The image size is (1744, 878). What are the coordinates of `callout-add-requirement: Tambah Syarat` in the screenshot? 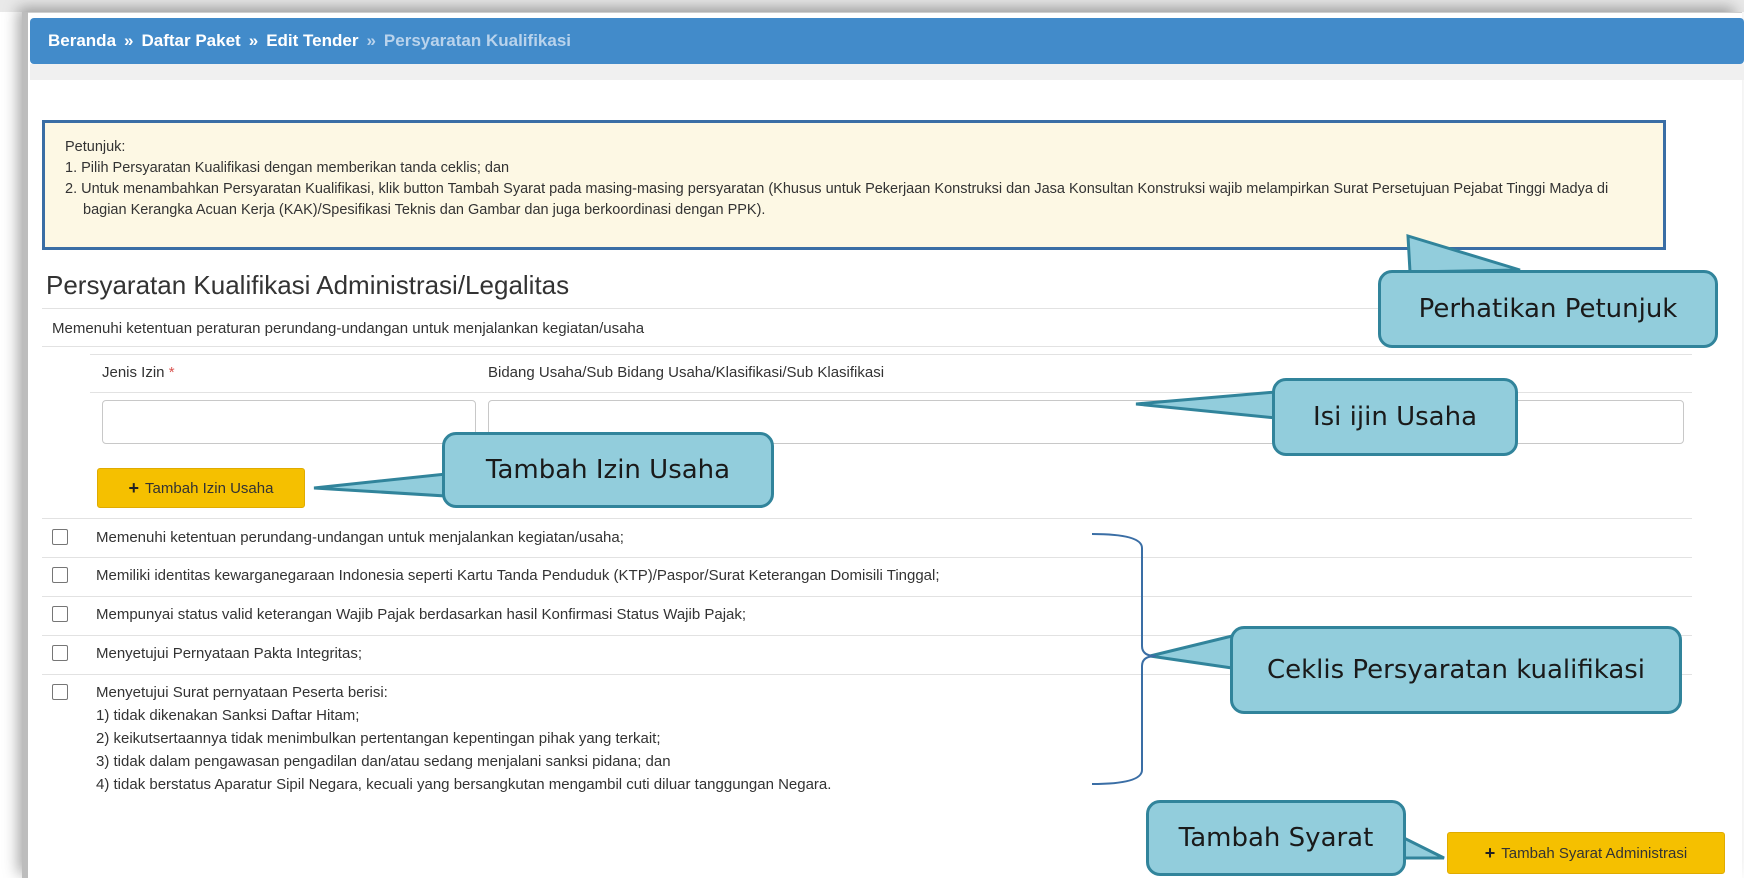 It's located at (1276, 838).